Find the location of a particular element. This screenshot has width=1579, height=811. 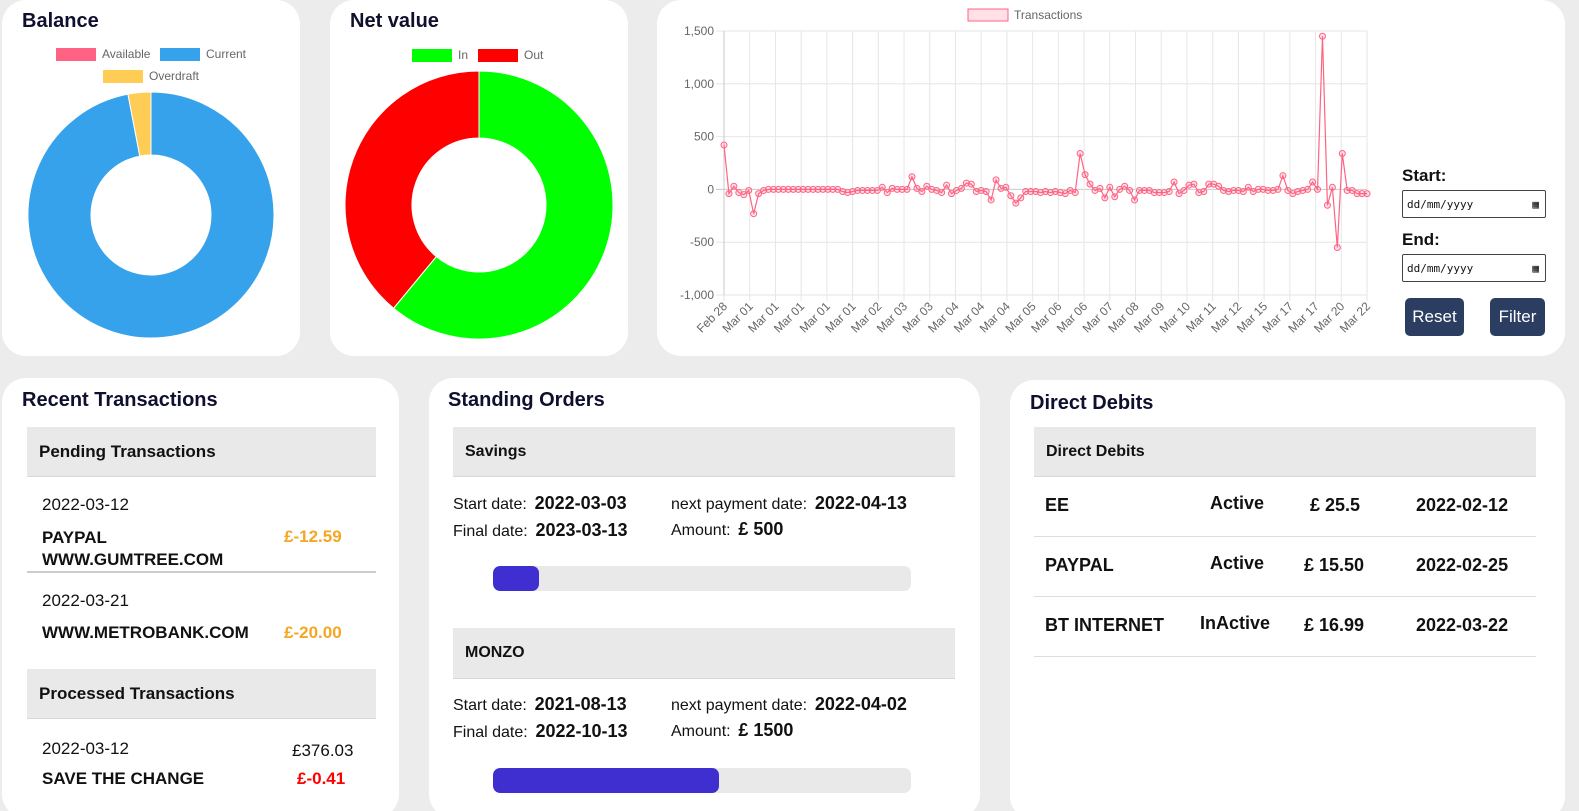

transaction-date: 2022-03-12 is located at coordinates (85, 504).